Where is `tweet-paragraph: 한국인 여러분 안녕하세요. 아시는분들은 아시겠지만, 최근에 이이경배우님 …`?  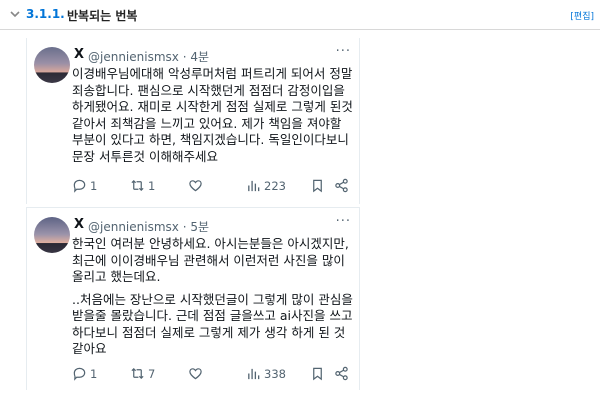
tweet-paragraph: 한국인 여러분 안녕하세요. 아시는분들은 아시겠지만, 최근에 이이경배우님 … is located at coordinates (210, 260).